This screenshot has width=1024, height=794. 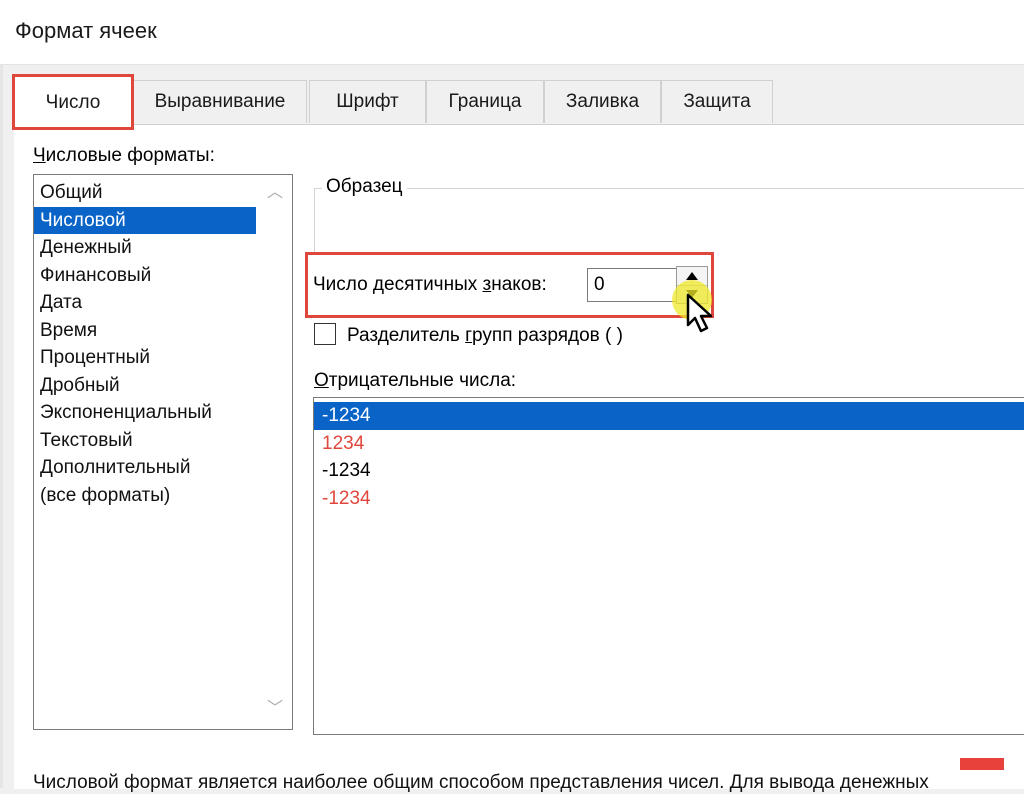 I want to click on format-item: Дробный, so click(x=145, y=386).